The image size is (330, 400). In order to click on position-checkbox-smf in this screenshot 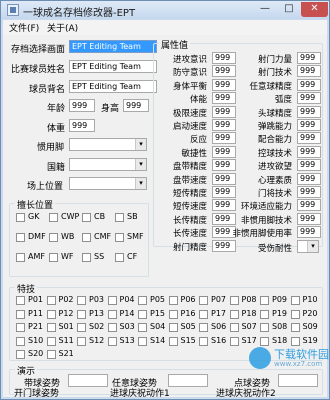, I will do `click(119, 237)`.